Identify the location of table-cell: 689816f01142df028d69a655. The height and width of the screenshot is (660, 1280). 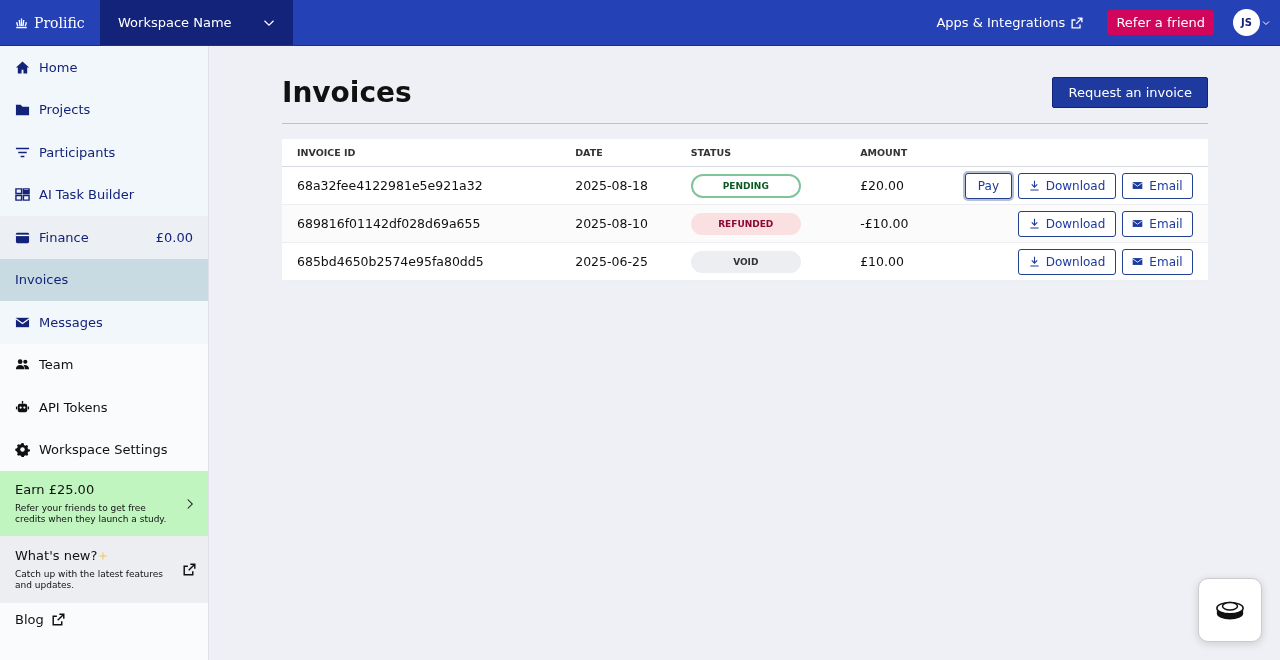
(421, 223).